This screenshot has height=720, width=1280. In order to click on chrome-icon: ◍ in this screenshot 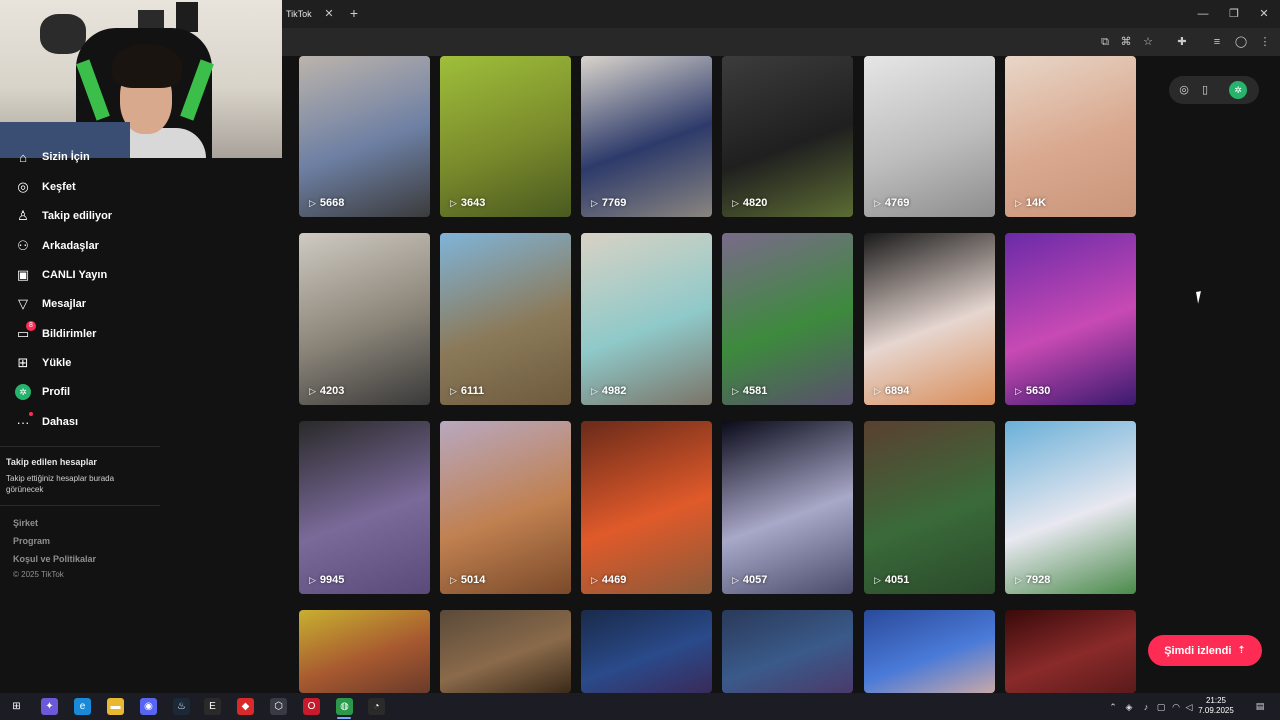, I will do `click(344, 706)`.